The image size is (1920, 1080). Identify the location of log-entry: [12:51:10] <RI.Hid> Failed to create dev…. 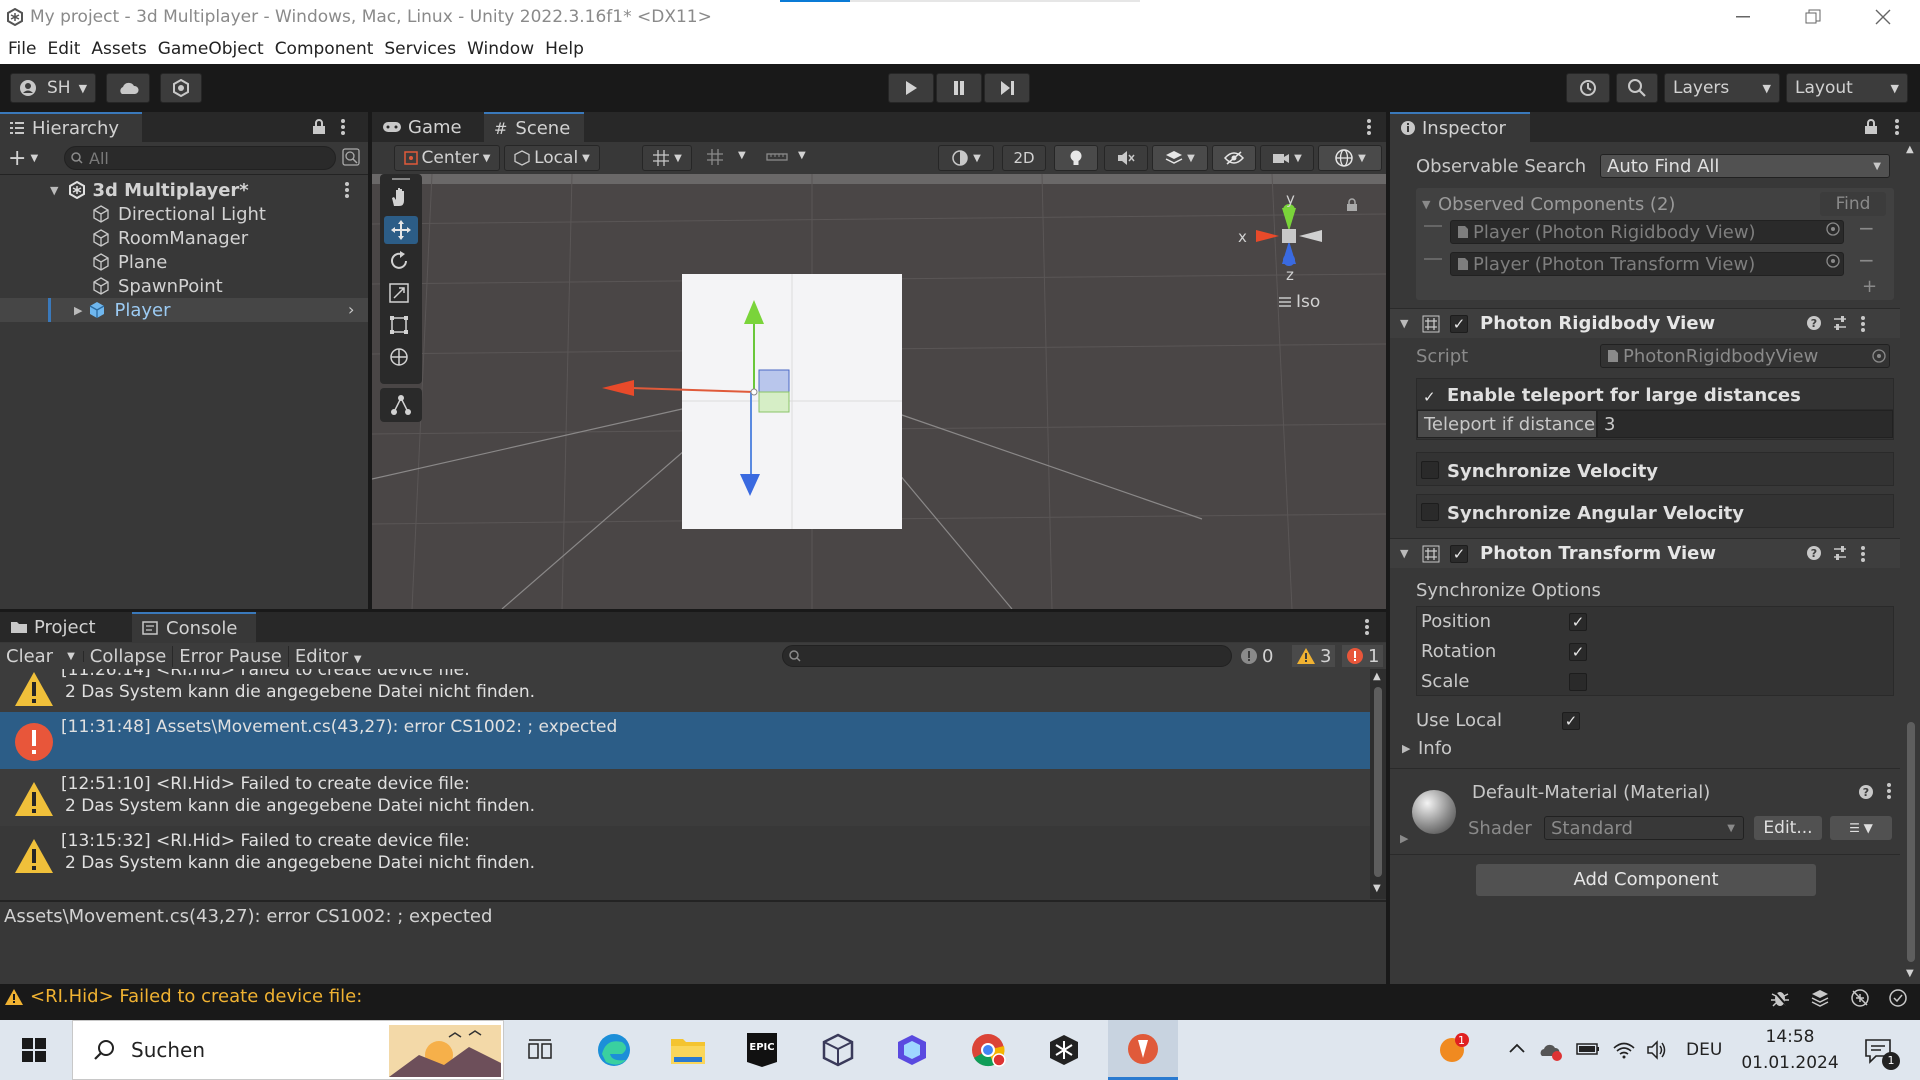
(685, 797).